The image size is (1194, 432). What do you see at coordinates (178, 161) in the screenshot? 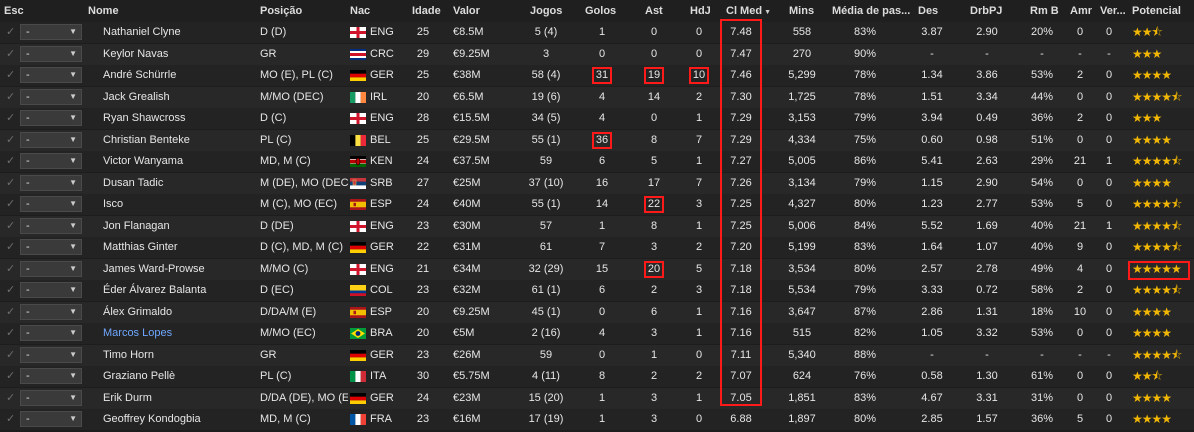
I see `player-name: Victor Wanyama` at bounding box center [178, 161].